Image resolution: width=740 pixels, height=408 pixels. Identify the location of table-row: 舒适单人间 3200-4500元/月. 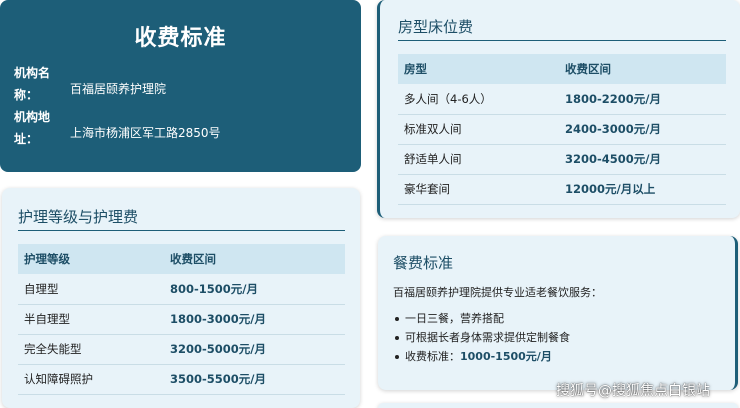
(562, 159).